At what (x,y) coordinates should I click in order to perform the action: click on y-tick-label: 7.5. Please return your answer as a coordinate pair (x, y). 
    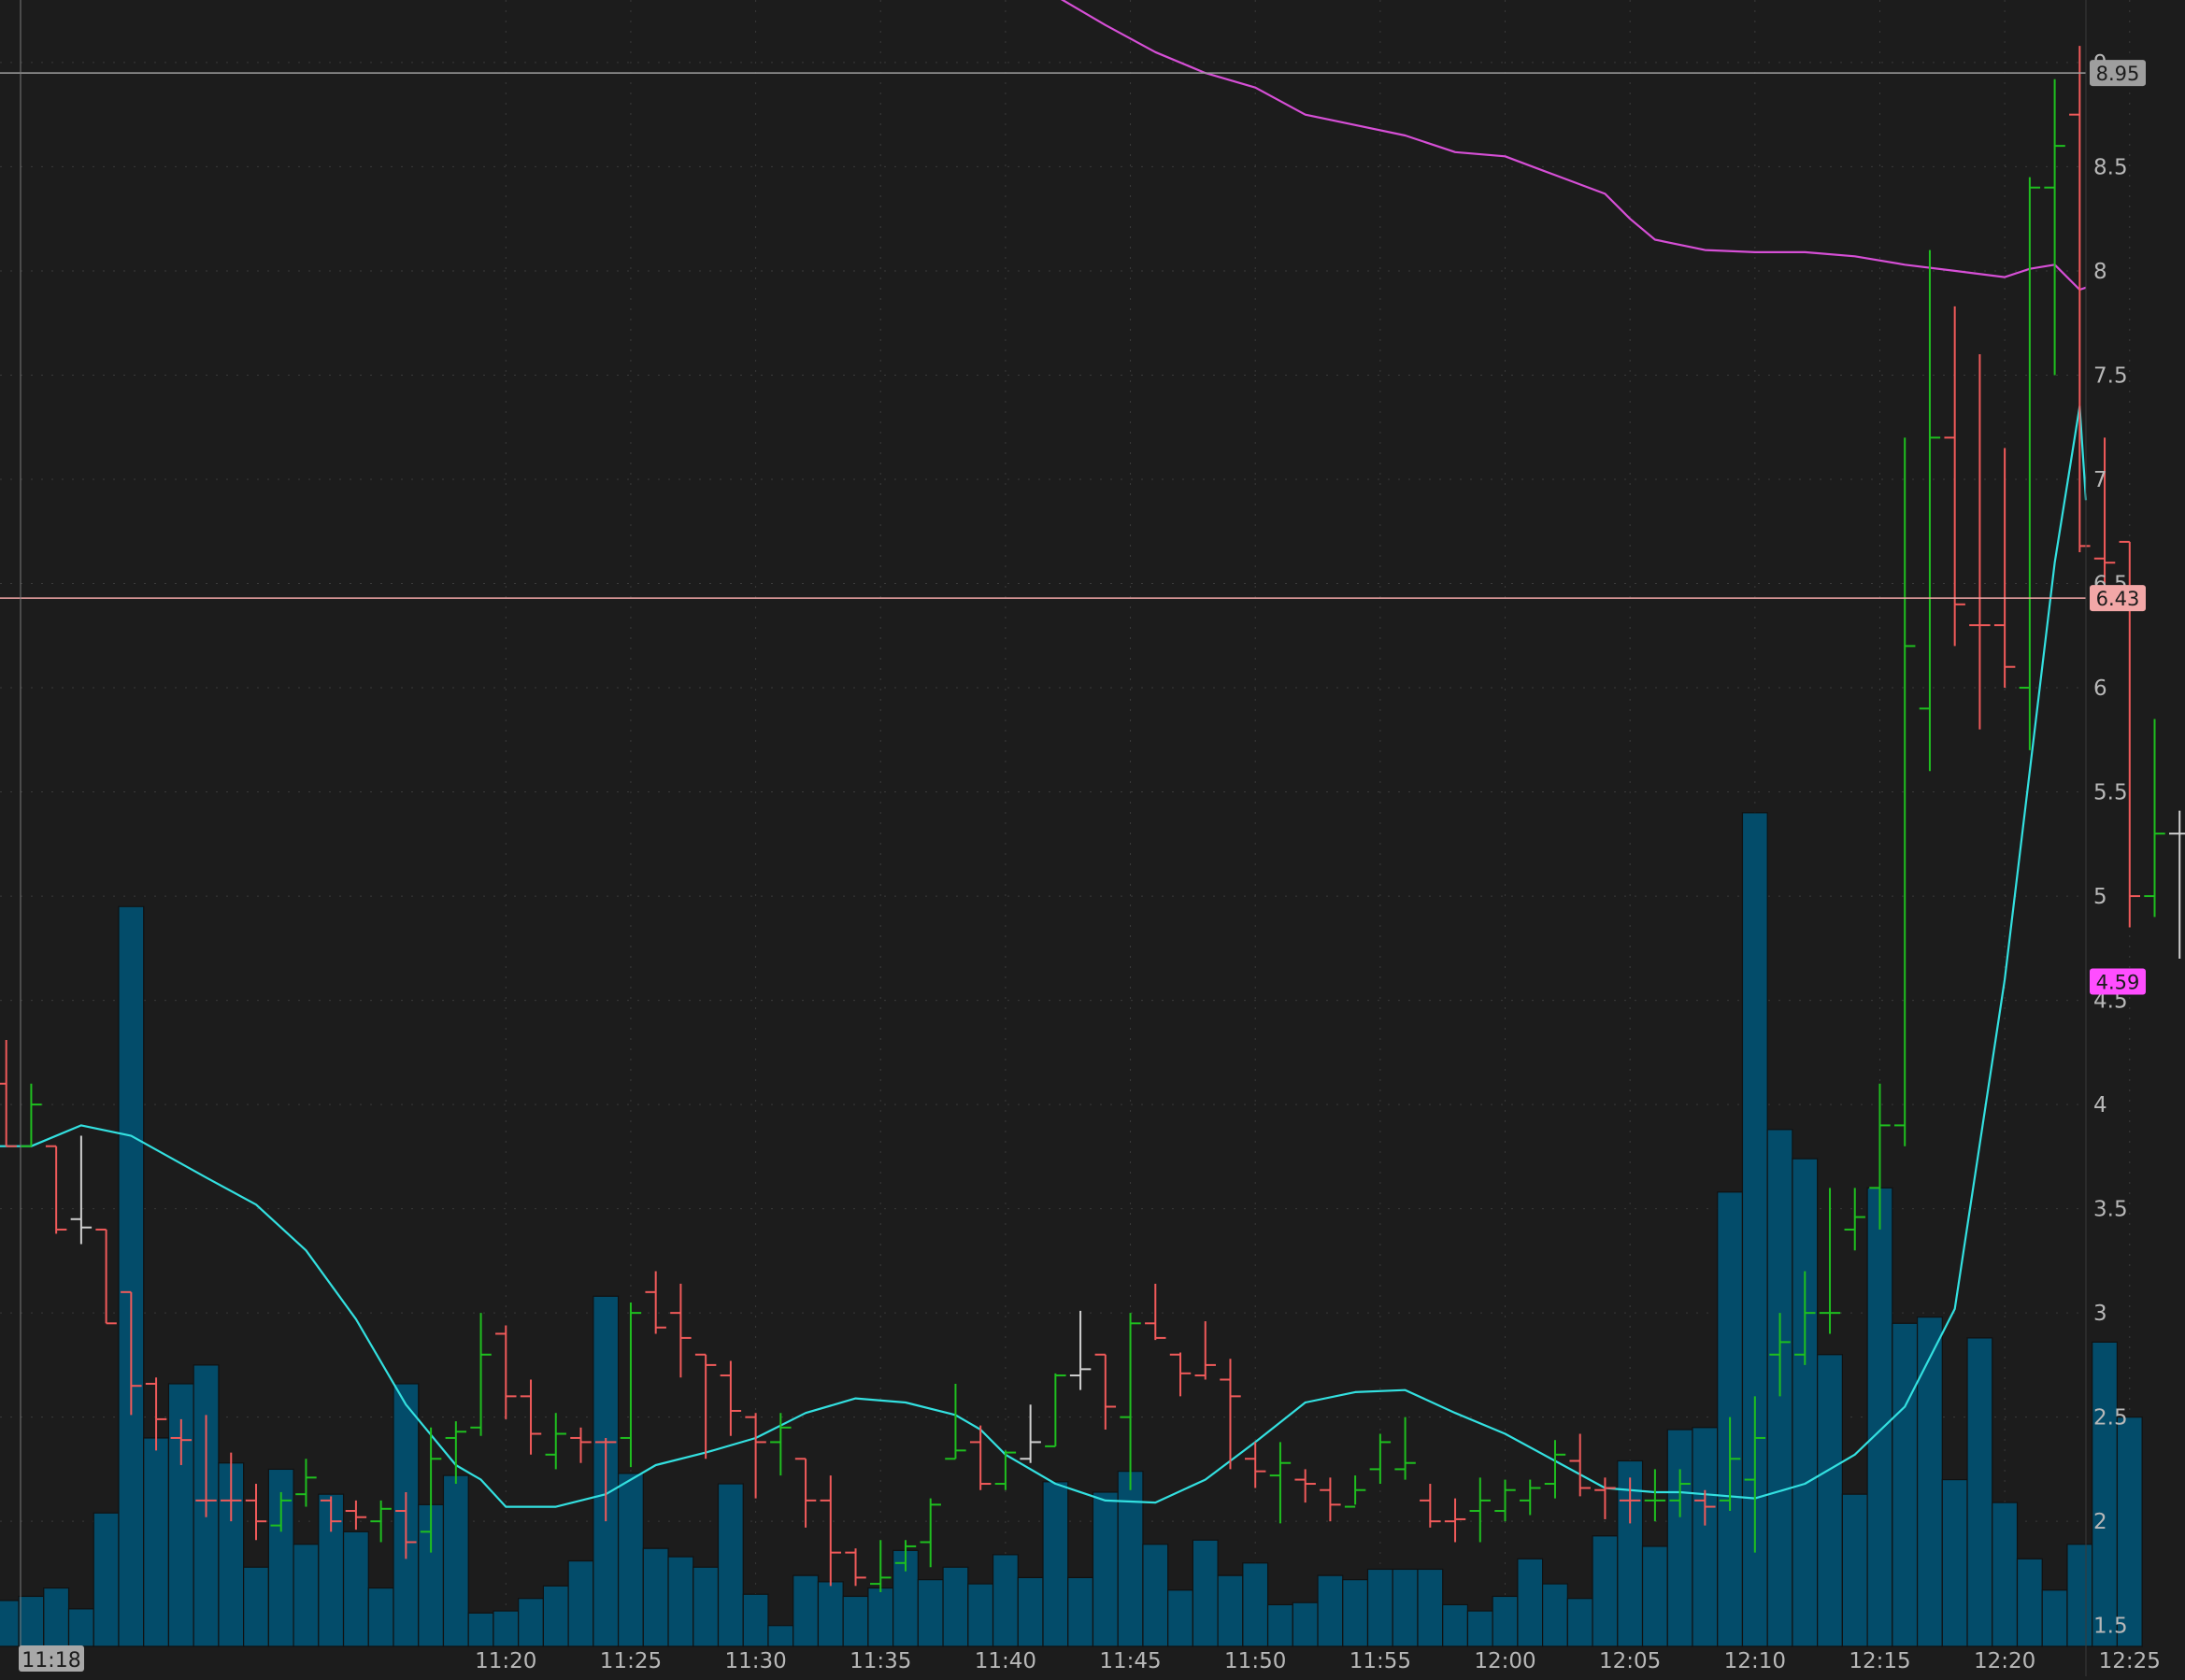
    Looking at the image, I should click on (2111, 375).